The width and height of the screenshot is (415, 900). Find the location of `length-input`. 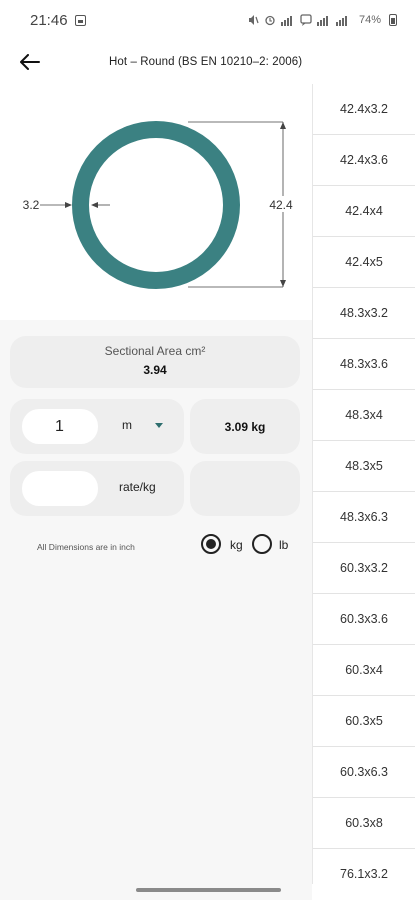

length-input is located at coordinates (60, 426).